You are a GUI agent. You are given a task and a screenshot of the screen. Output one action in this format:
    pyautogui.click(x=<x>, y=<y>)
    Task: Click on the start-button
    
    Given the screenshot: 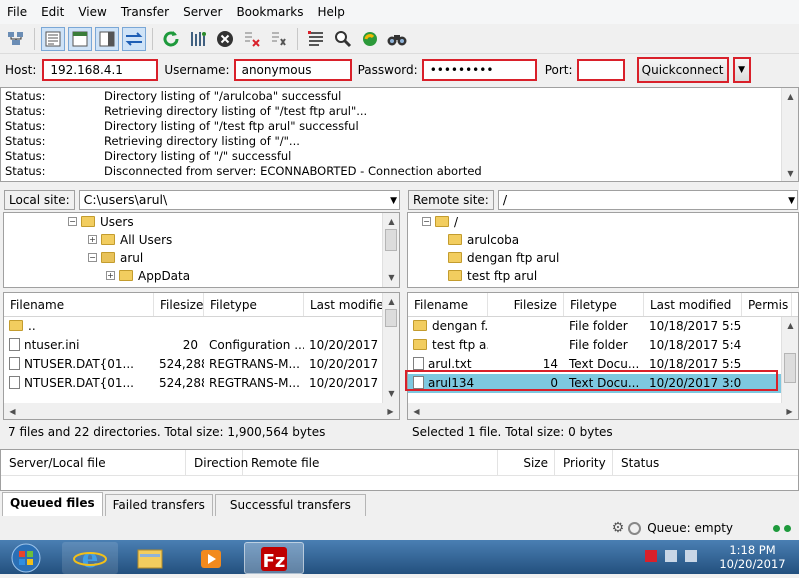 What is the action you would take?
    pyautogui.click(x=26, y=558)
    